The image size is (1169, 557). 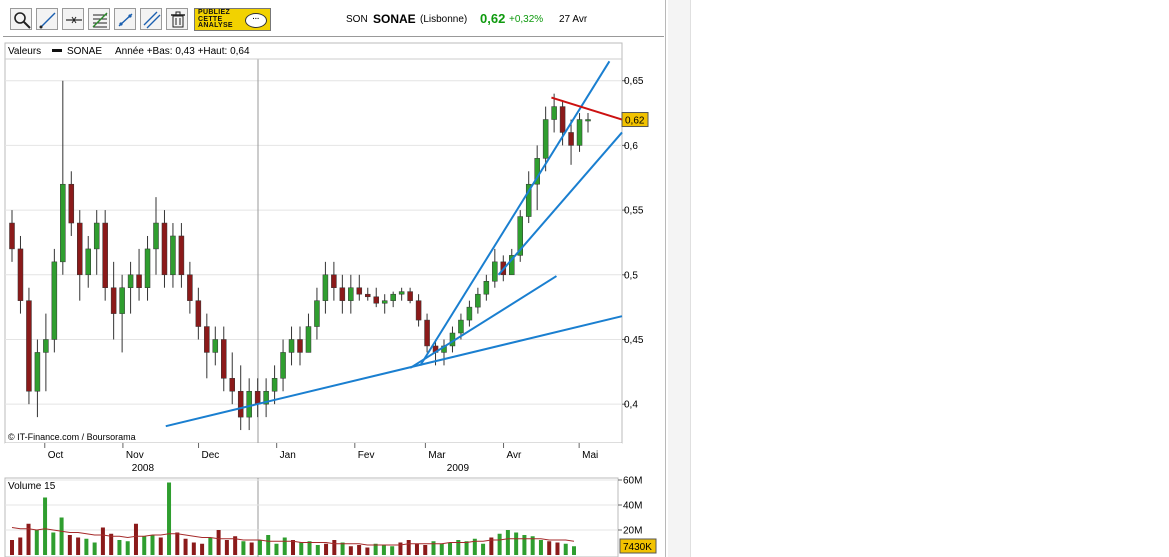 What do you see at coordinates (72, 437) in the screenshot?
I see `chart-credit: © IT-Finance.com / Boursorama` at bounding box center [72, 437].